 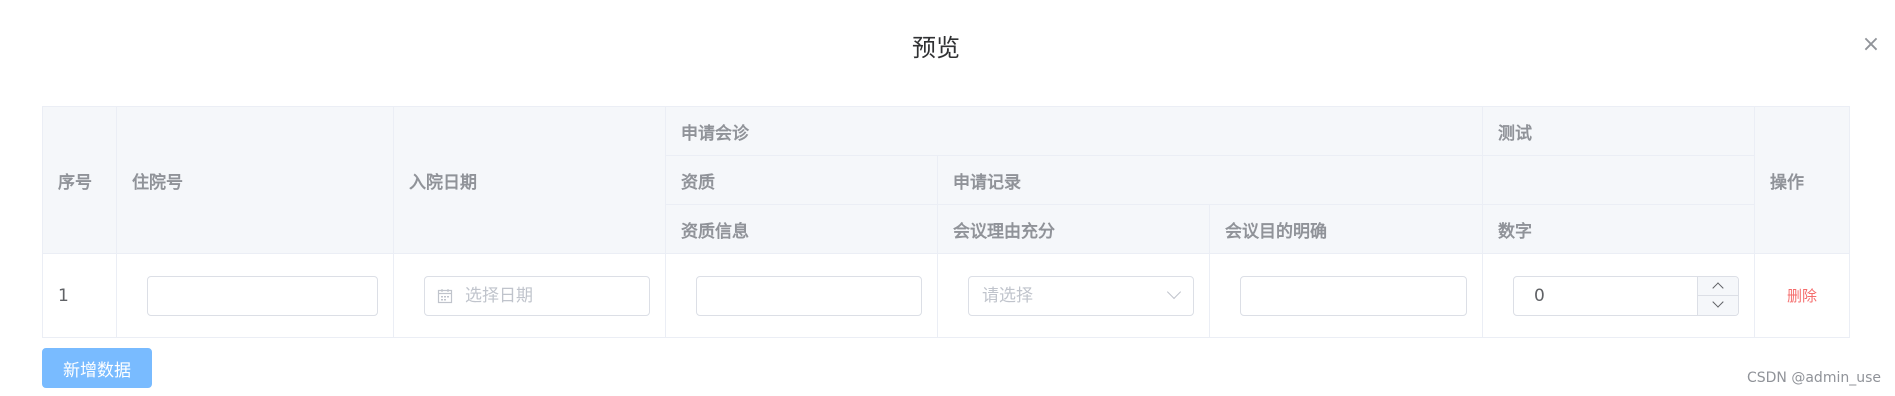 I want to click on header-apply-record: 申请记录, so click(x=1210, y=180).